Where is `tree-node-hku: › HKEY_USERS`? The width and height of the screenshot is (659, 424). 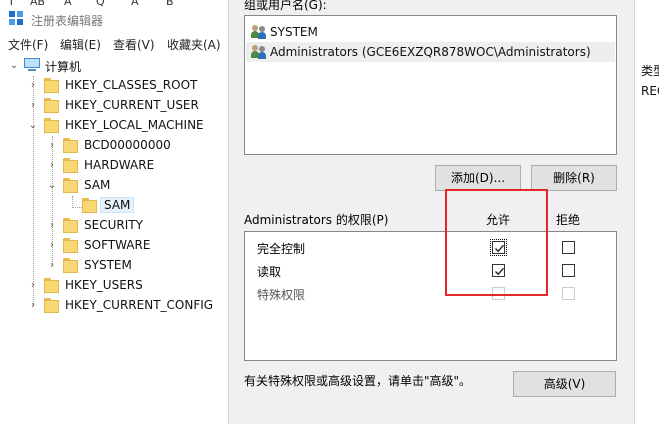
tree-node-hku: › HKEY_USERS is located at coordinates (114, 286).